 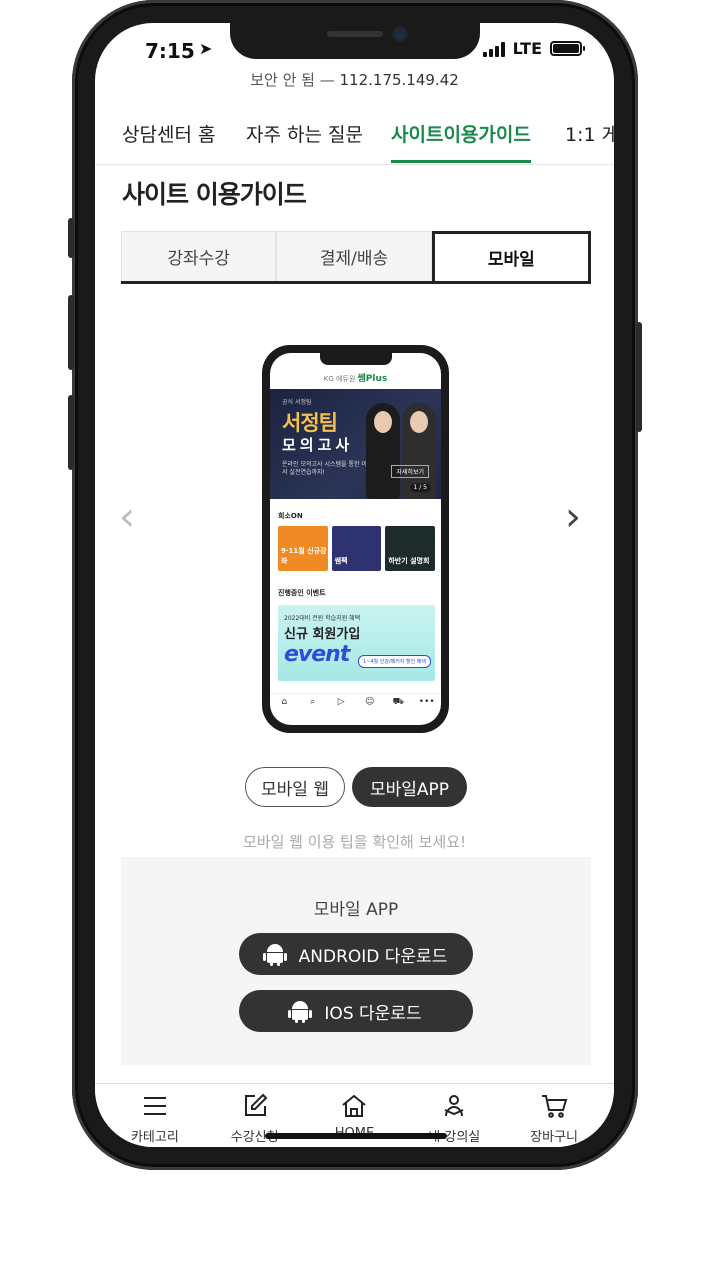 I want to click on notch, so click(x=355, y=41).